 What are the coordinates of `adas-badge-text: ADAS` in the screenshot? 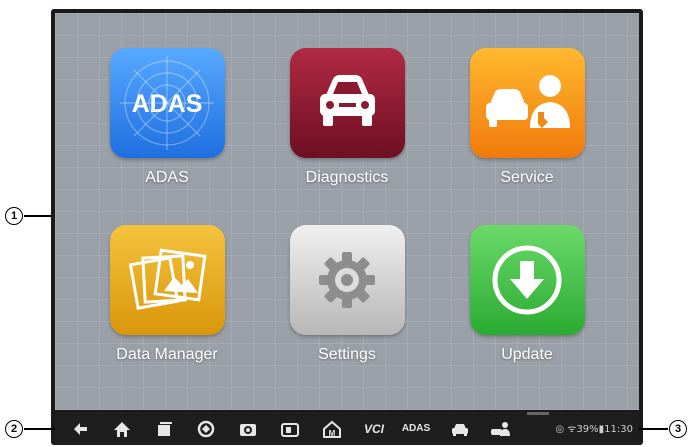 It's located at (166, 104).